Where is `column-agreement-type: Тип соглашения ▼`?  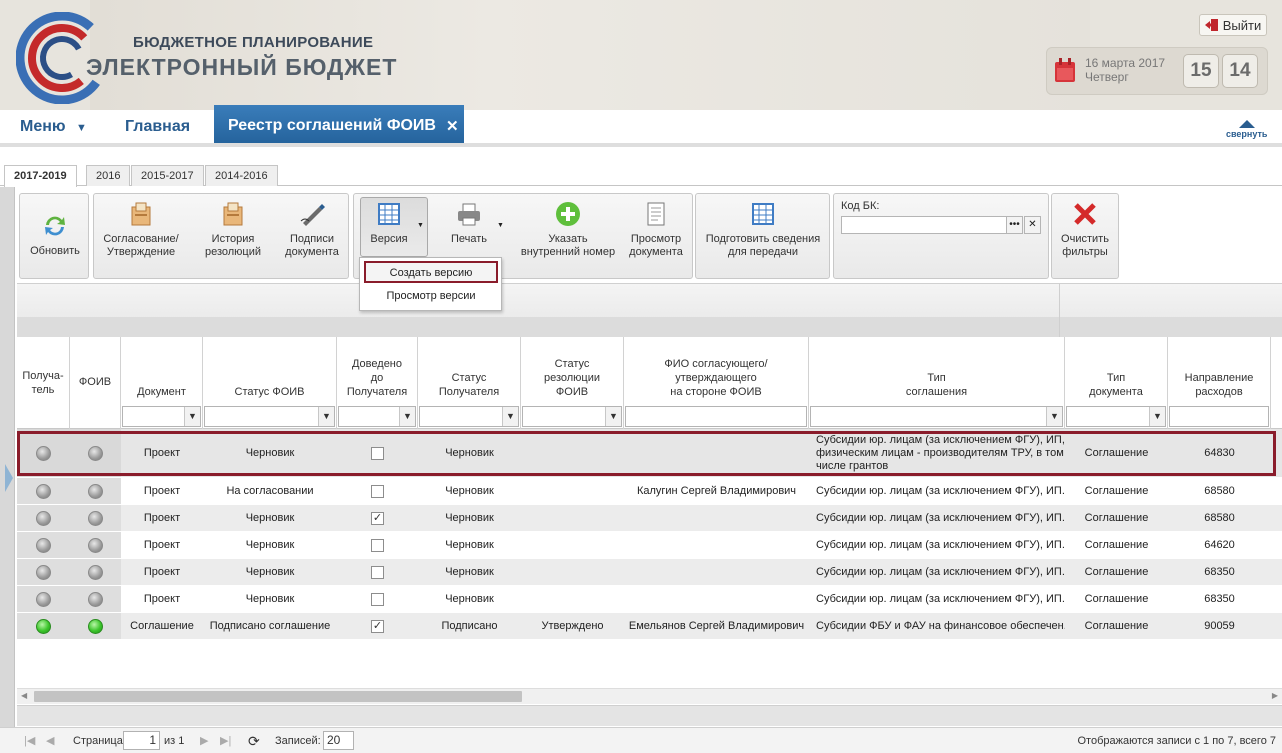
column-agreement-type: Тип соглашения ▼ is located at coordinates (937, 383).